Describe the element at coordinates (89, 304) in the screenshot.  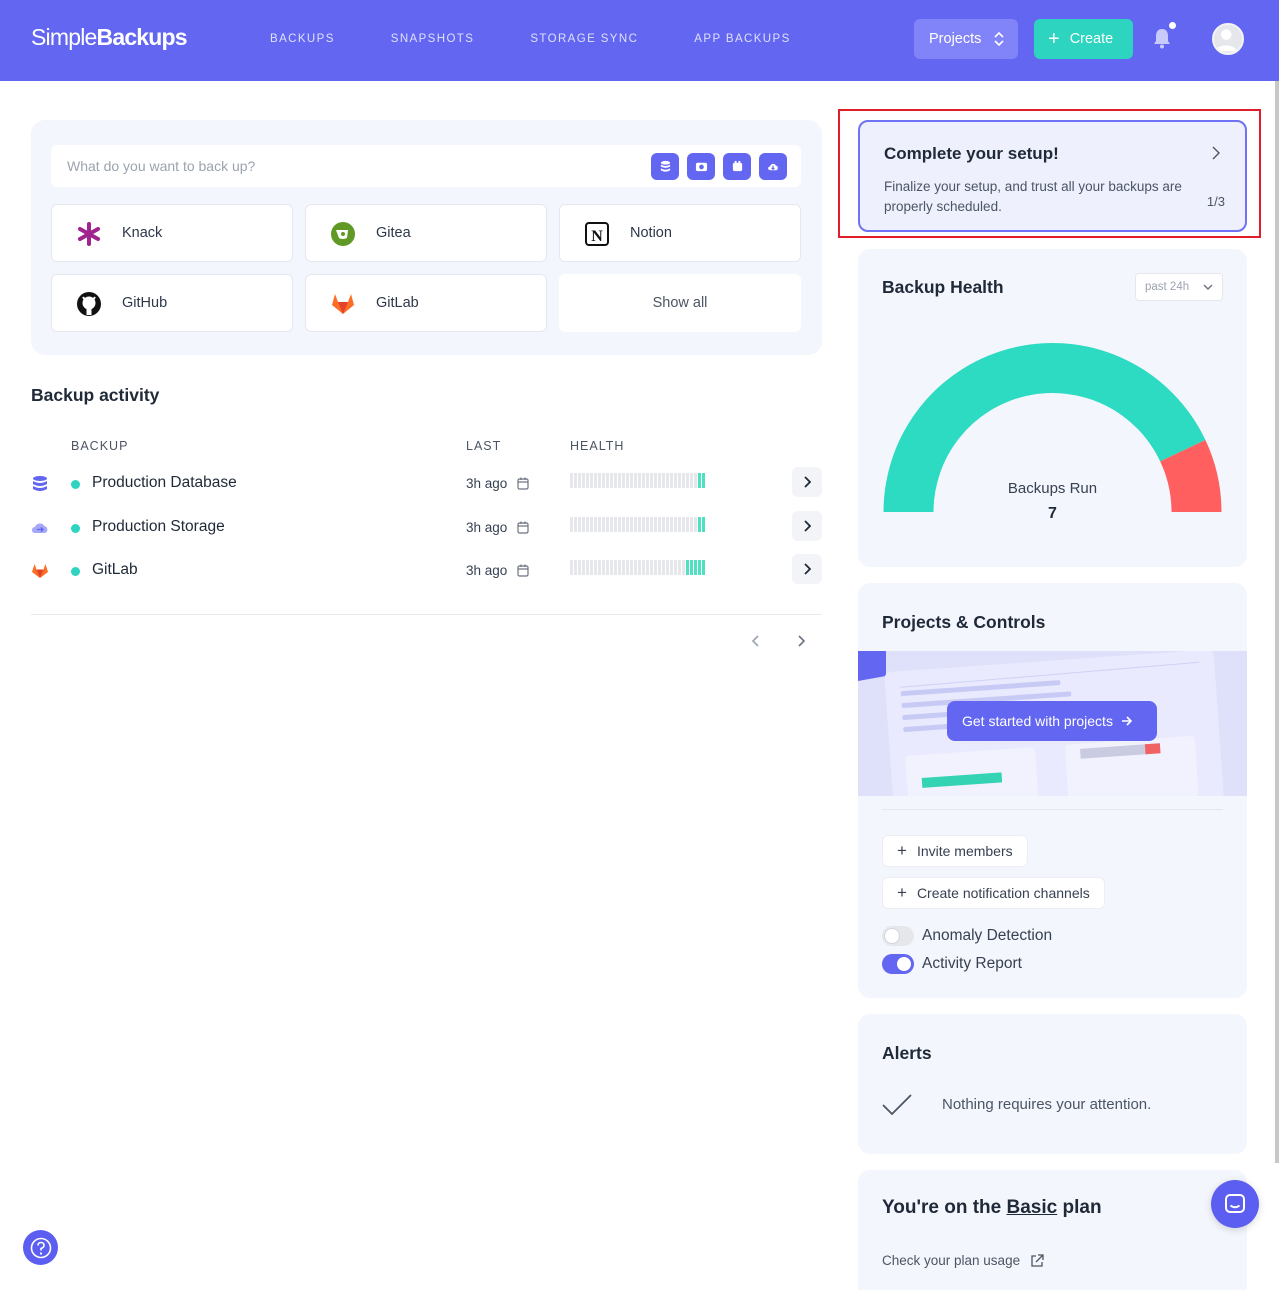
I see `github-icon` at that location.